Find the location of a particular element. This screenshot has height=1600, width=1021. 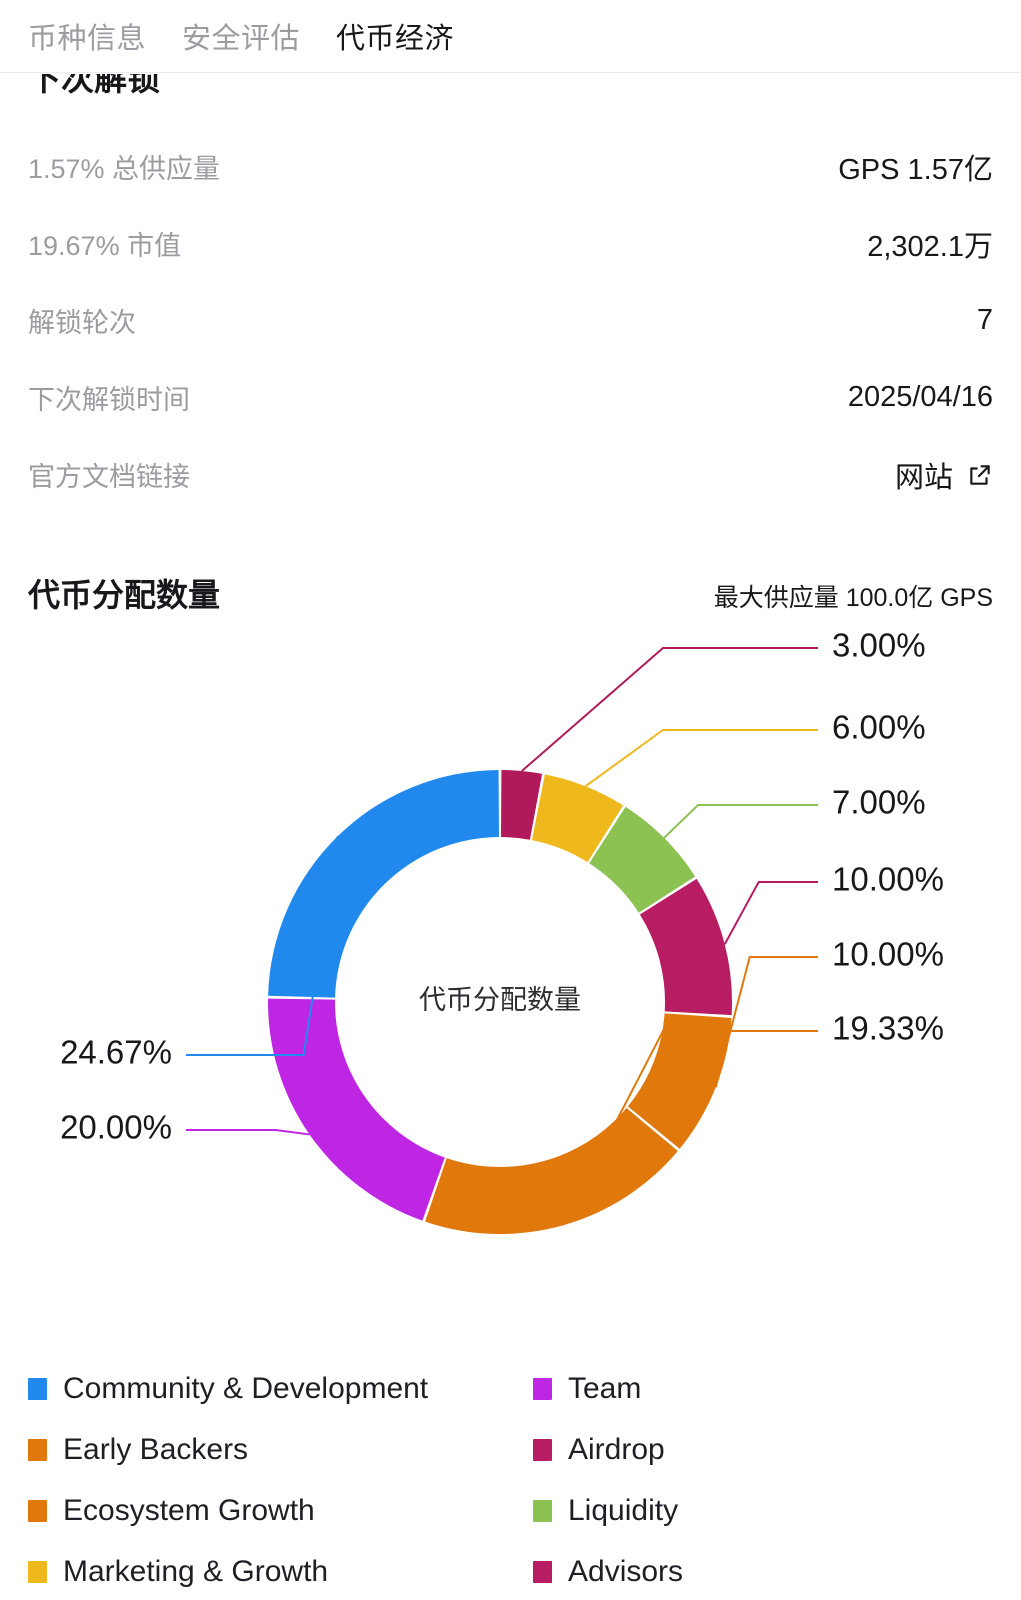

pct-label-team: 20.00% is located at coordinates (116, 1127).